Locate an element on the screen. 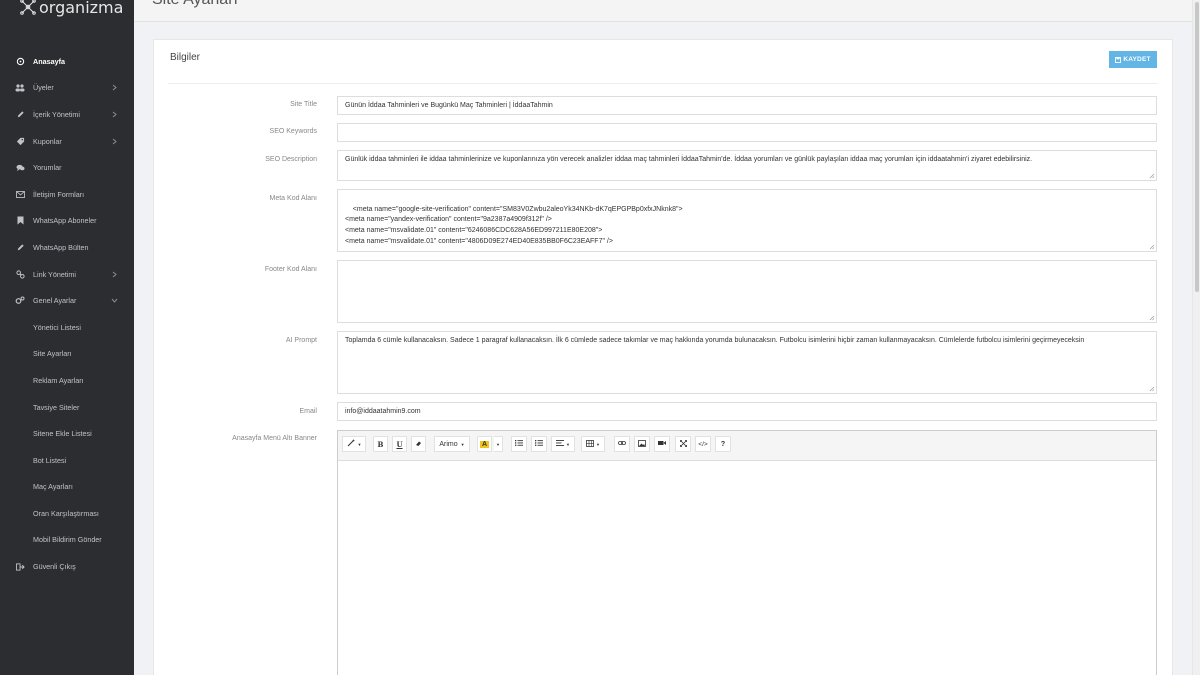  table-icon is located at coordinates (590, 444).